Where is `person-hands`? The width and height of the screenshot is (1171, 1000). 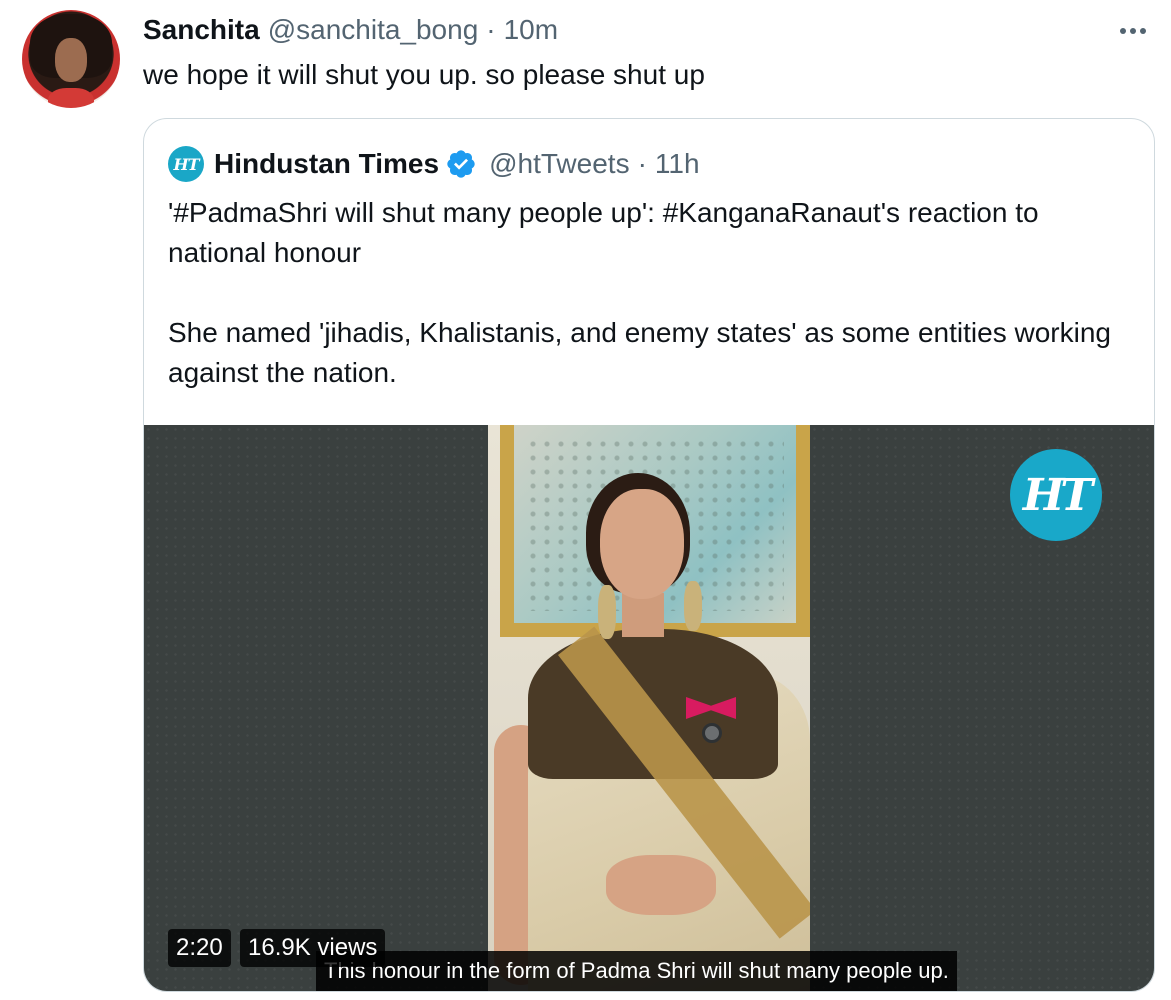 person-hands is located at coordinates (661, 885).